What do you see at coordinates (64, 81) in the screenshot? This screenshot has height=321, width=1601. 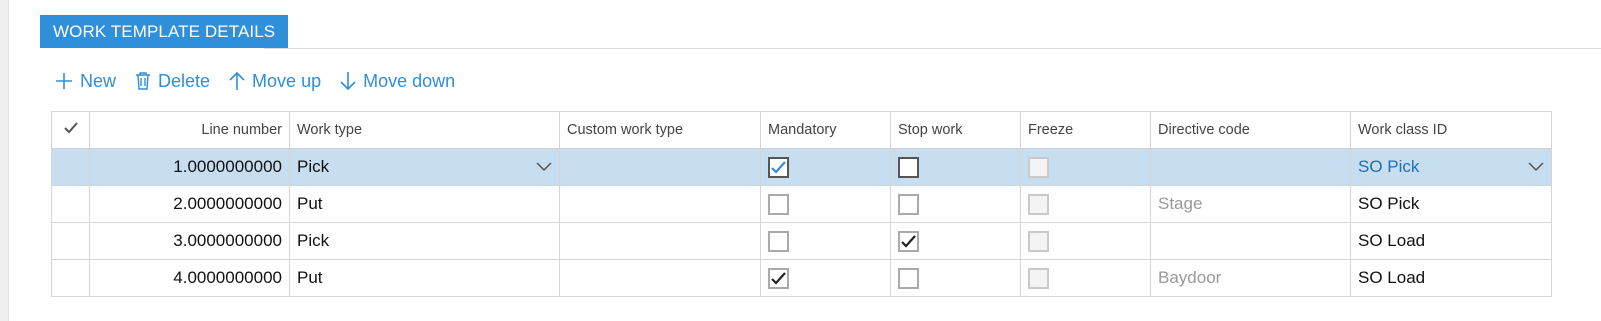 I see `plus-icon` at bounding box center [64, 81].